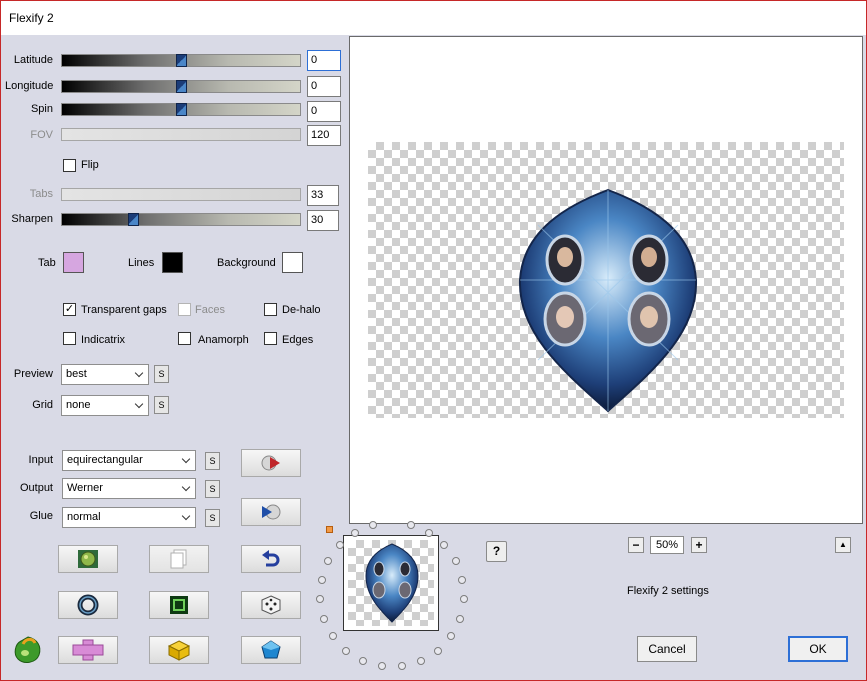 The height and width of the screenshot is (681, 867). Describe the element at coordinates (181, 219) in the screenshot. I see `sharpen-slider` at that location.